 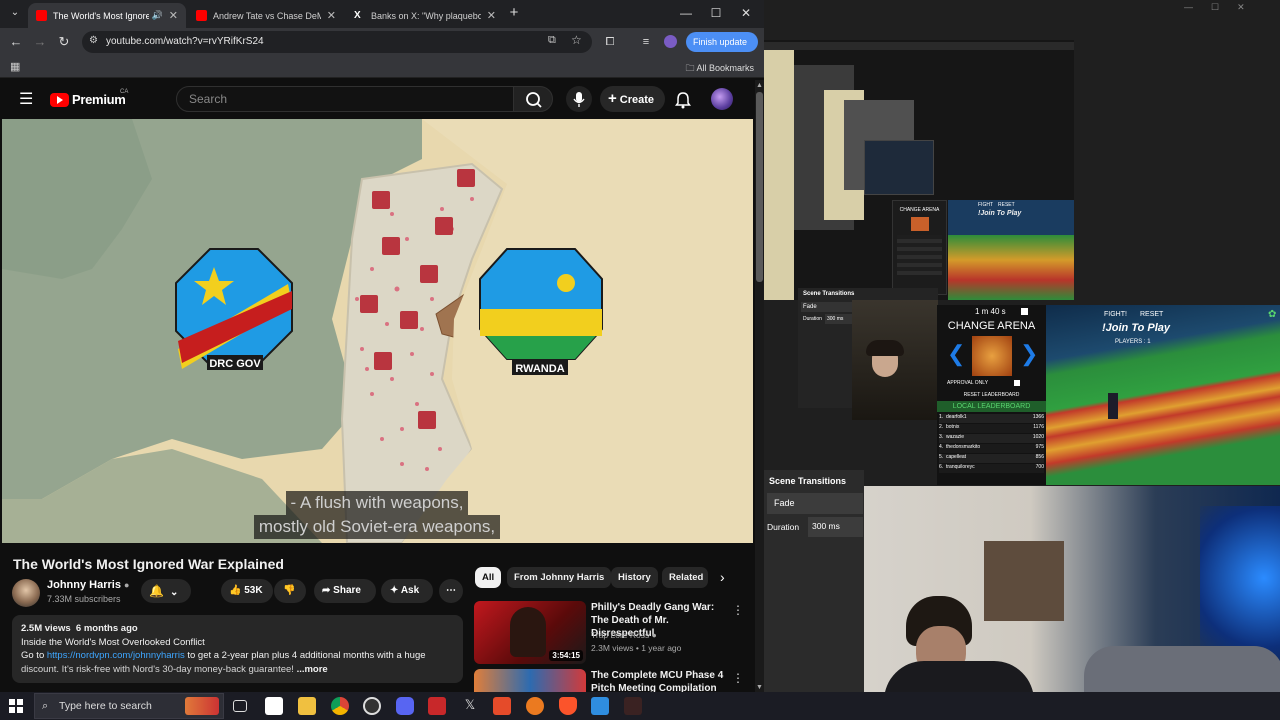 What do you see at coordinates (345, 99) in the screenshot?
I see `search-input: Search` at bounding box center [345, 99].